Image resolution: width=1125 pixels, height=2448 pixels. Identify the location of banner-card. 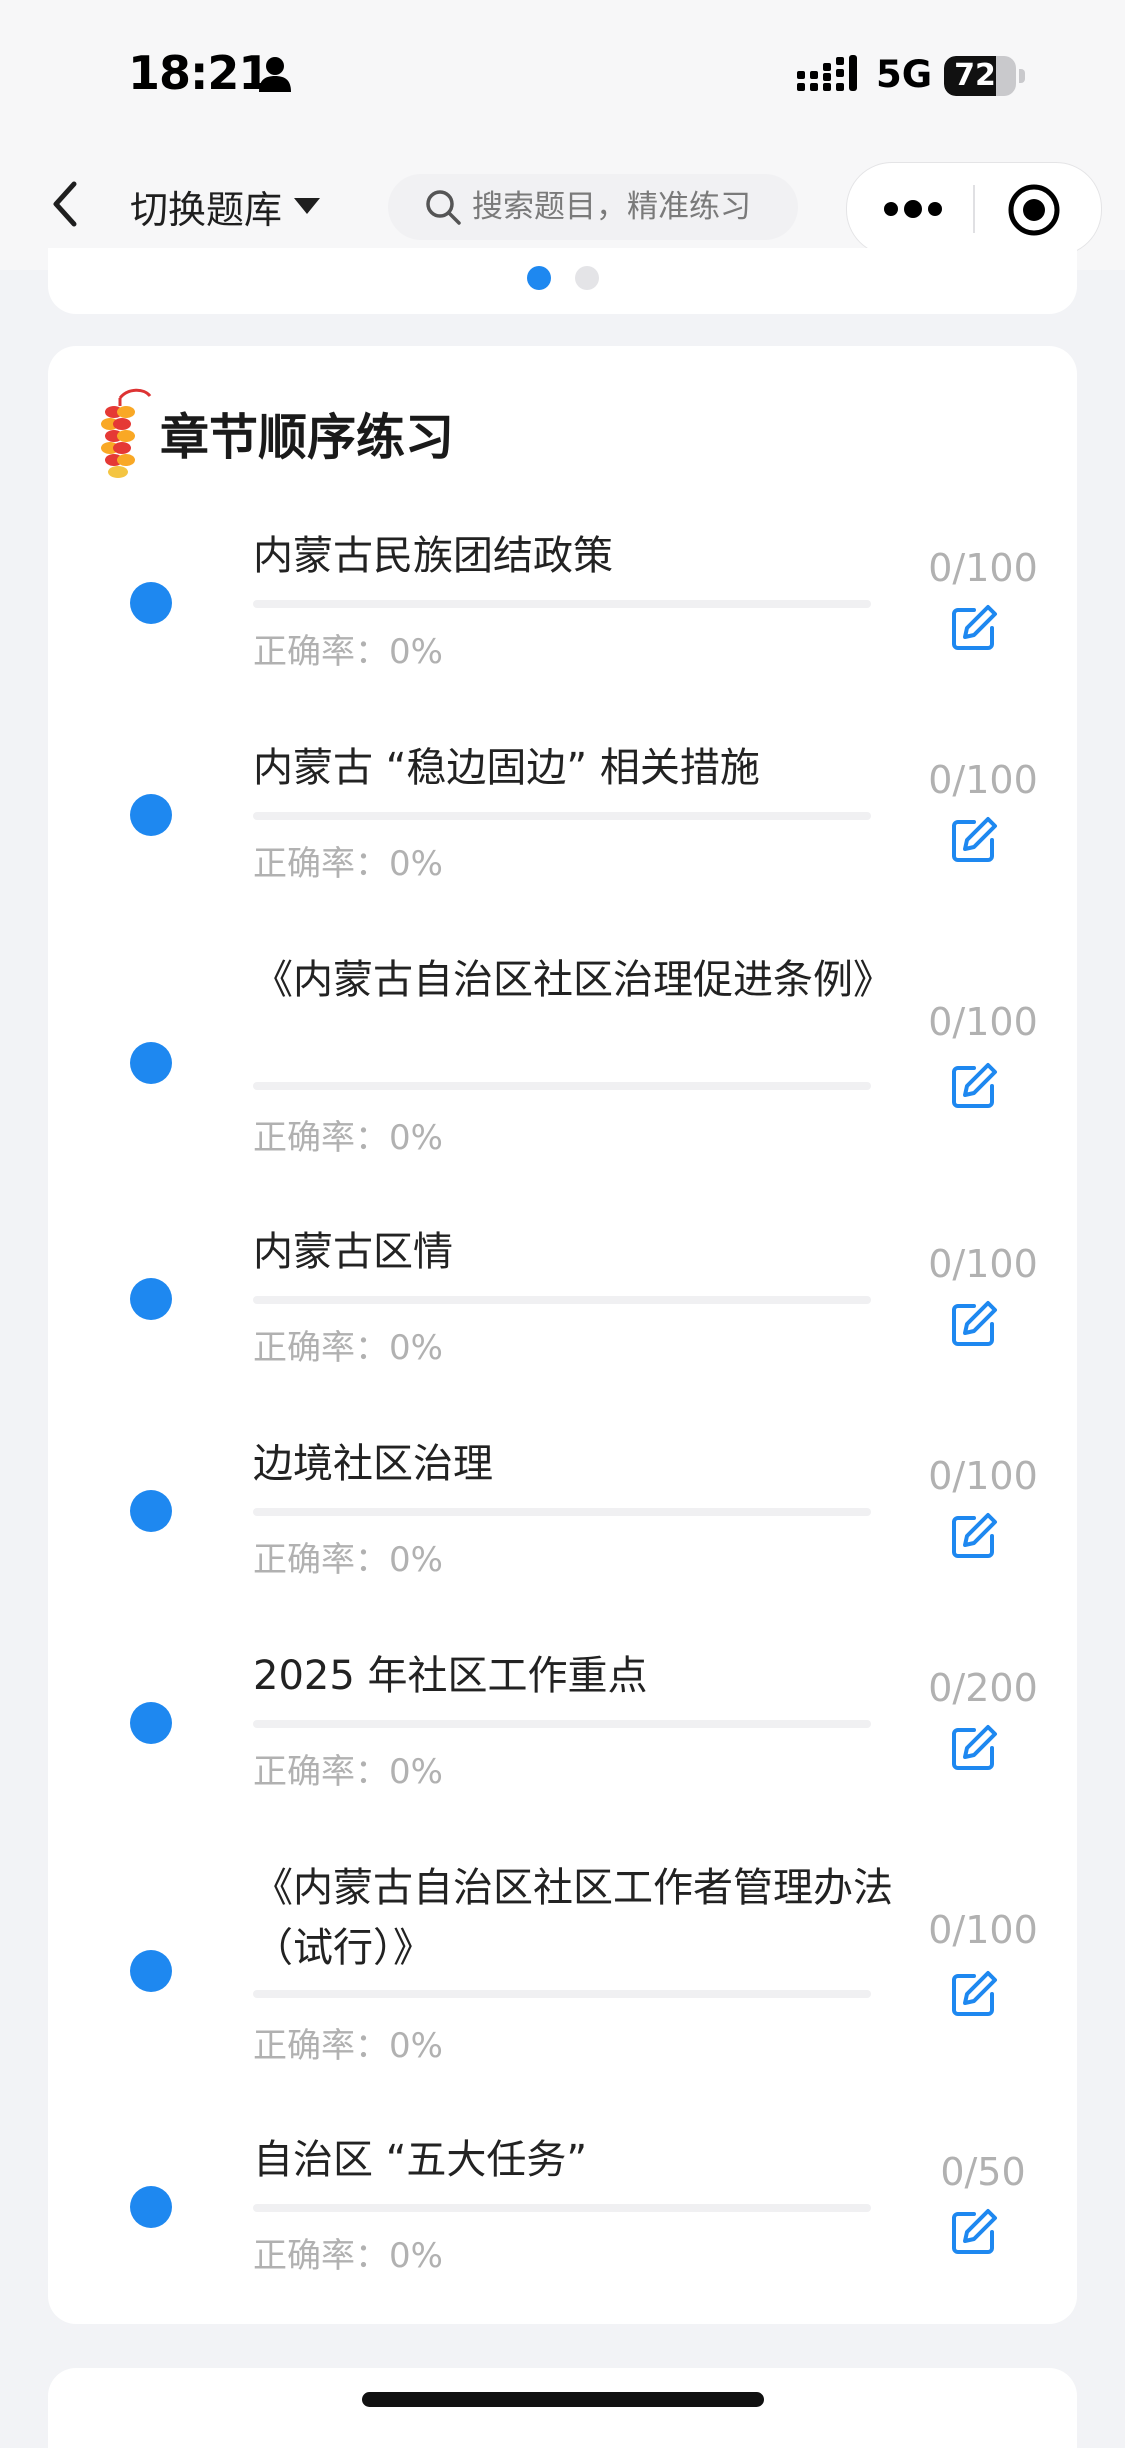
(562, 281).